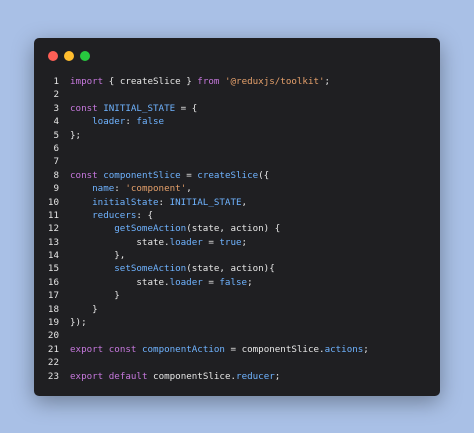  I want to click on code-text: initialState: INITIAL_STATE,, so click(158, 202).